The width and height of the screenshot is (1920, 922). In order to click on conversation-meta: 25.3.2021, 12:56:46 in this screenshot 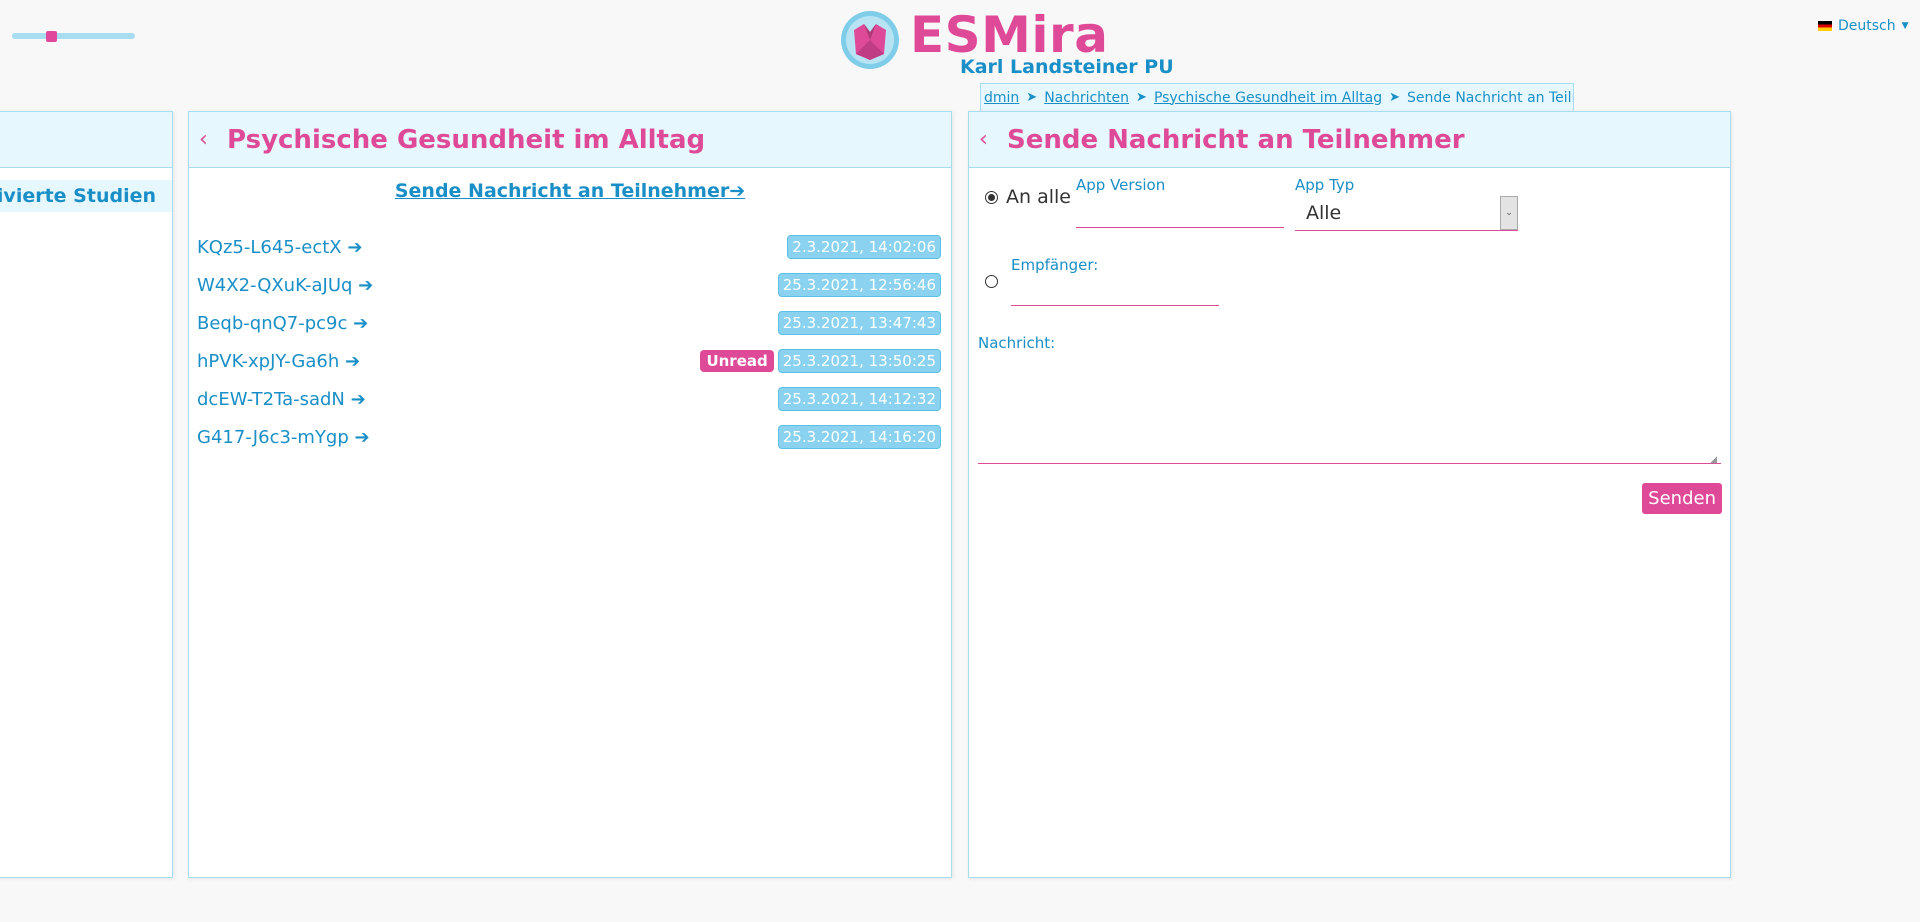, I will do `click(859, 285)`.